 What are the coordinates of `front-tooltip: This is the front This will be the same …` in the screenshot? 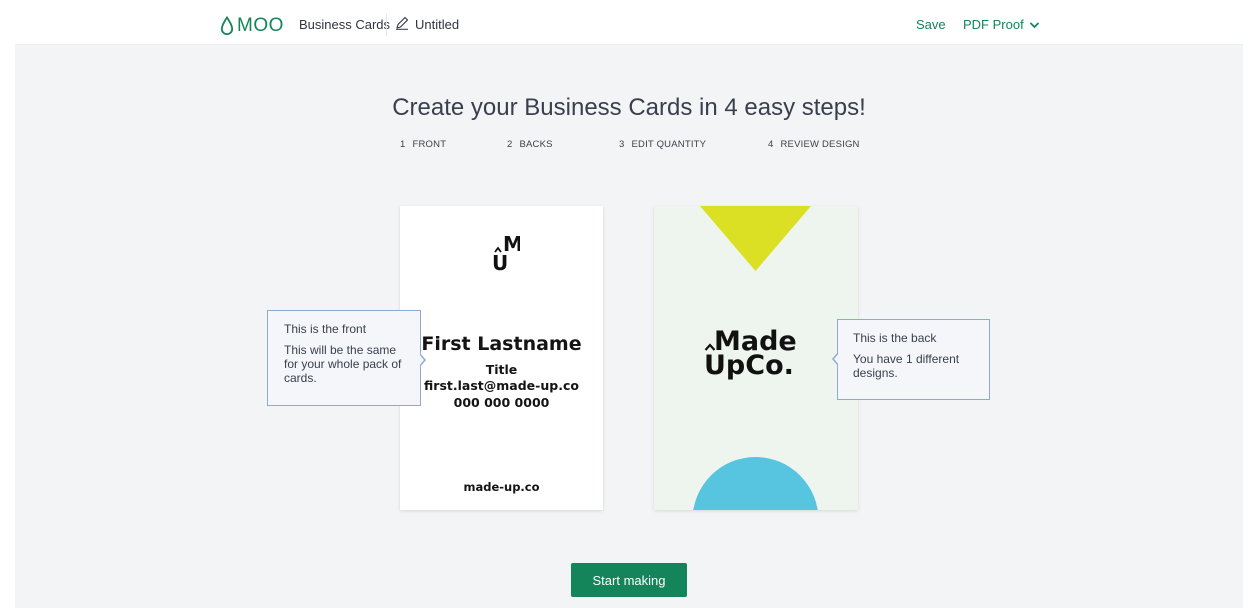 It's located at (344, 358).